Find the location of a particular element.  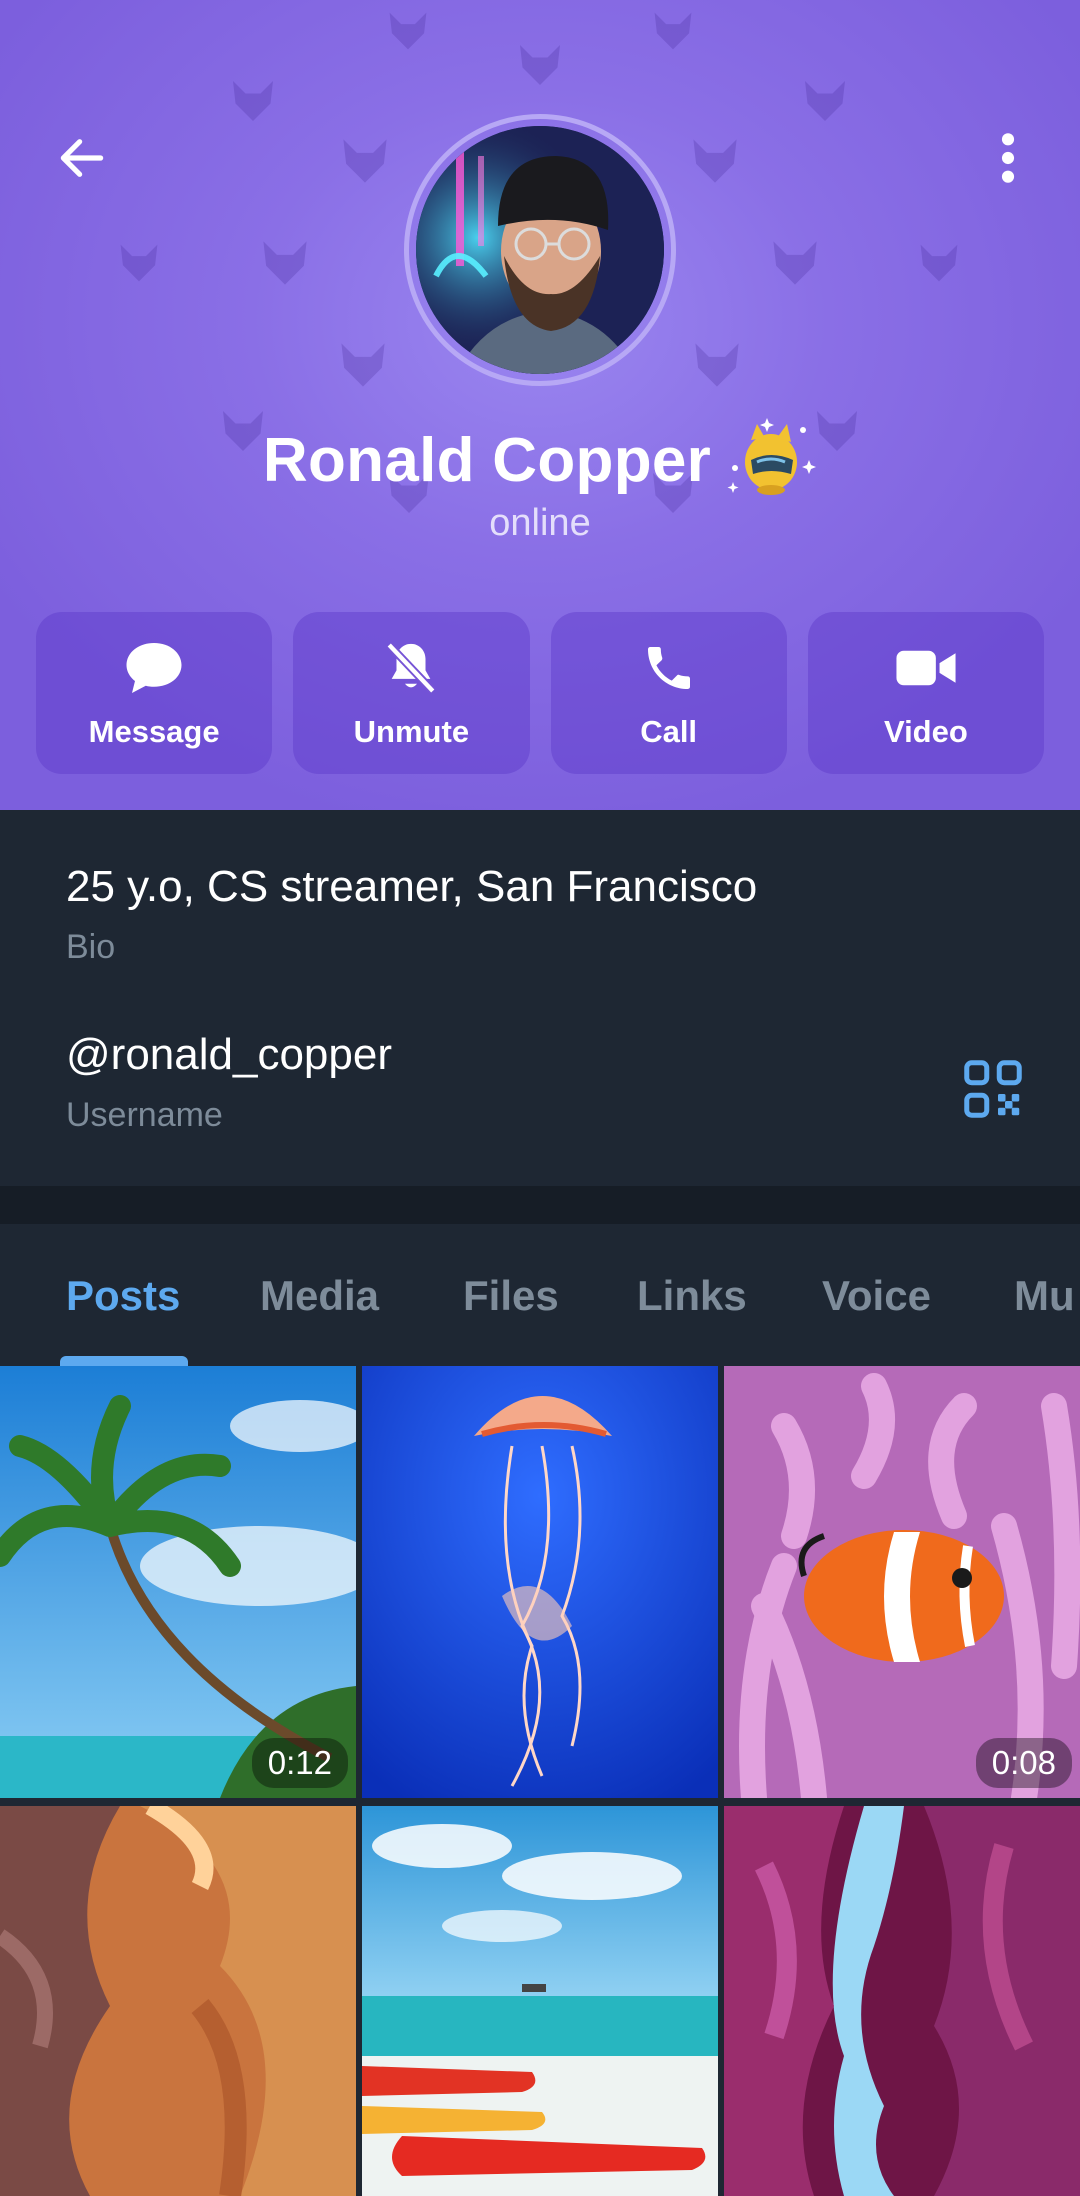

video-camera-icon is located at coordinates (926, 668).